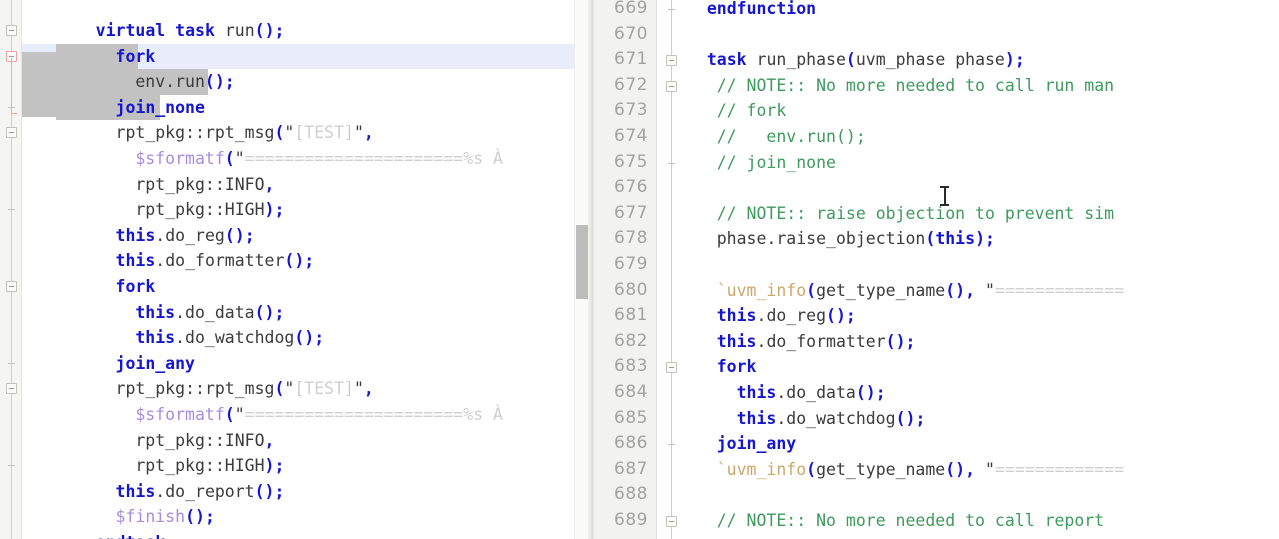 The height and width of the screenshot is (539, 1279). What do you see at coordinates (239, 389) in the screenshot?
I see `code-token: rpt_msg` at bounding box center [239, 389].